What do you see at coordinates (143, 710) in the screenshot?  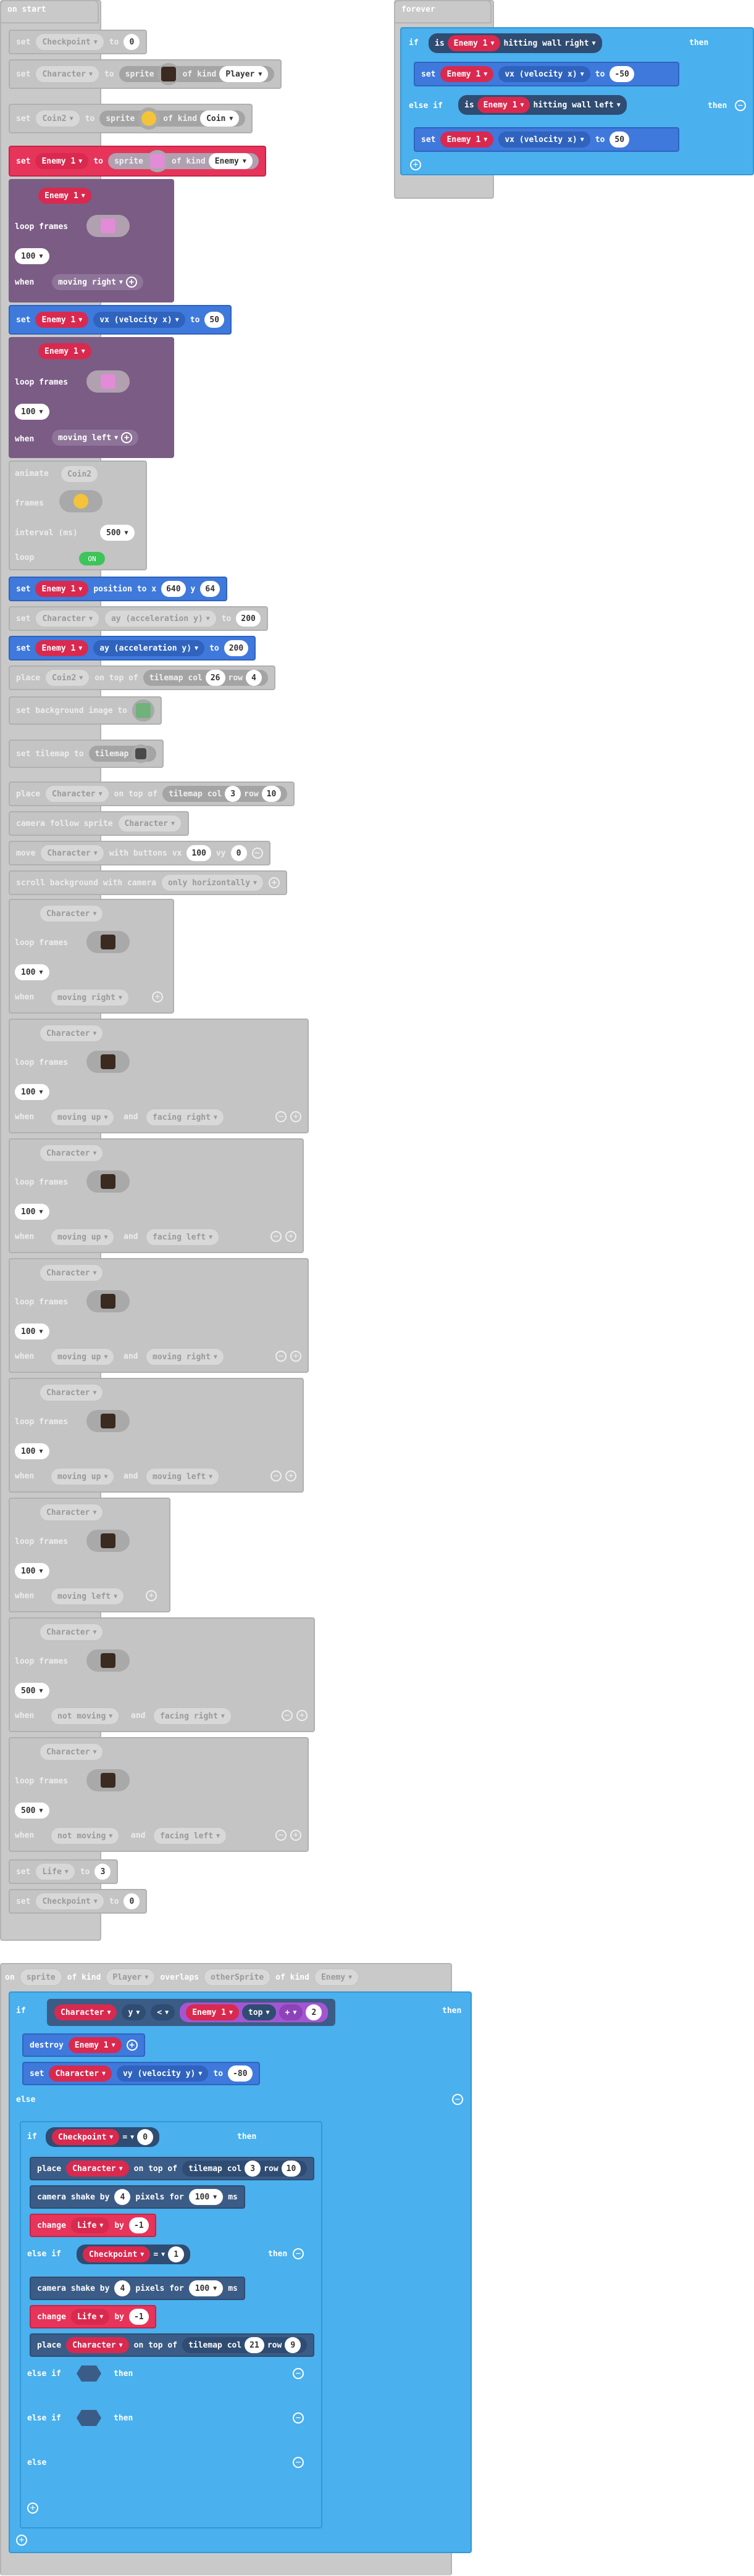 I see `background-image-icon` at bounding box center [143, 710].